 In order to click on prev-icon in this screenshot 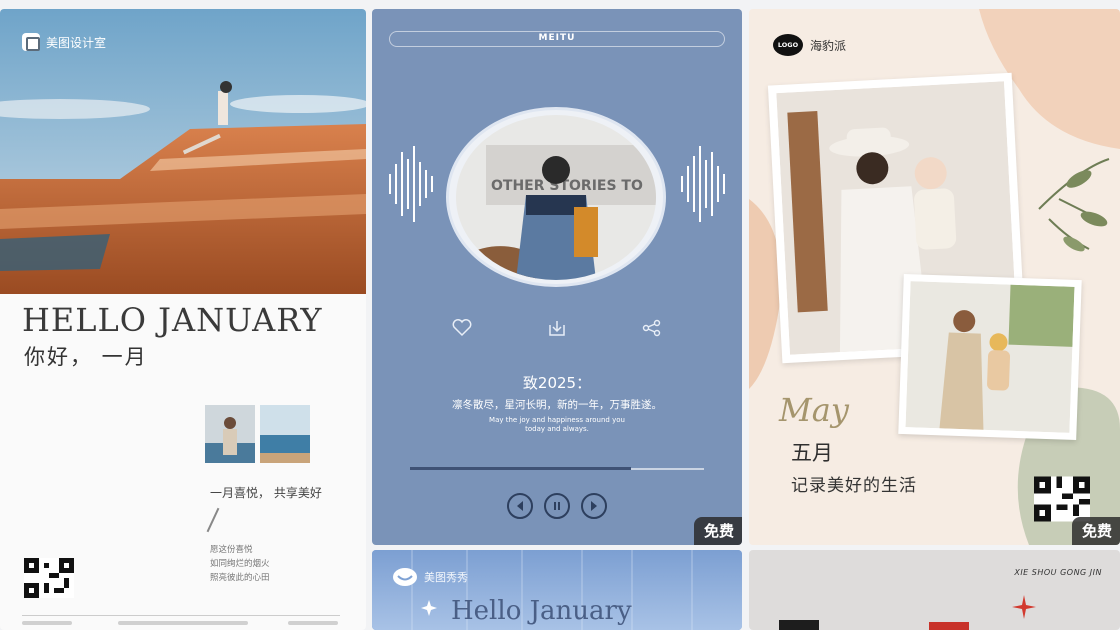, I will do `click(520, 506)`.